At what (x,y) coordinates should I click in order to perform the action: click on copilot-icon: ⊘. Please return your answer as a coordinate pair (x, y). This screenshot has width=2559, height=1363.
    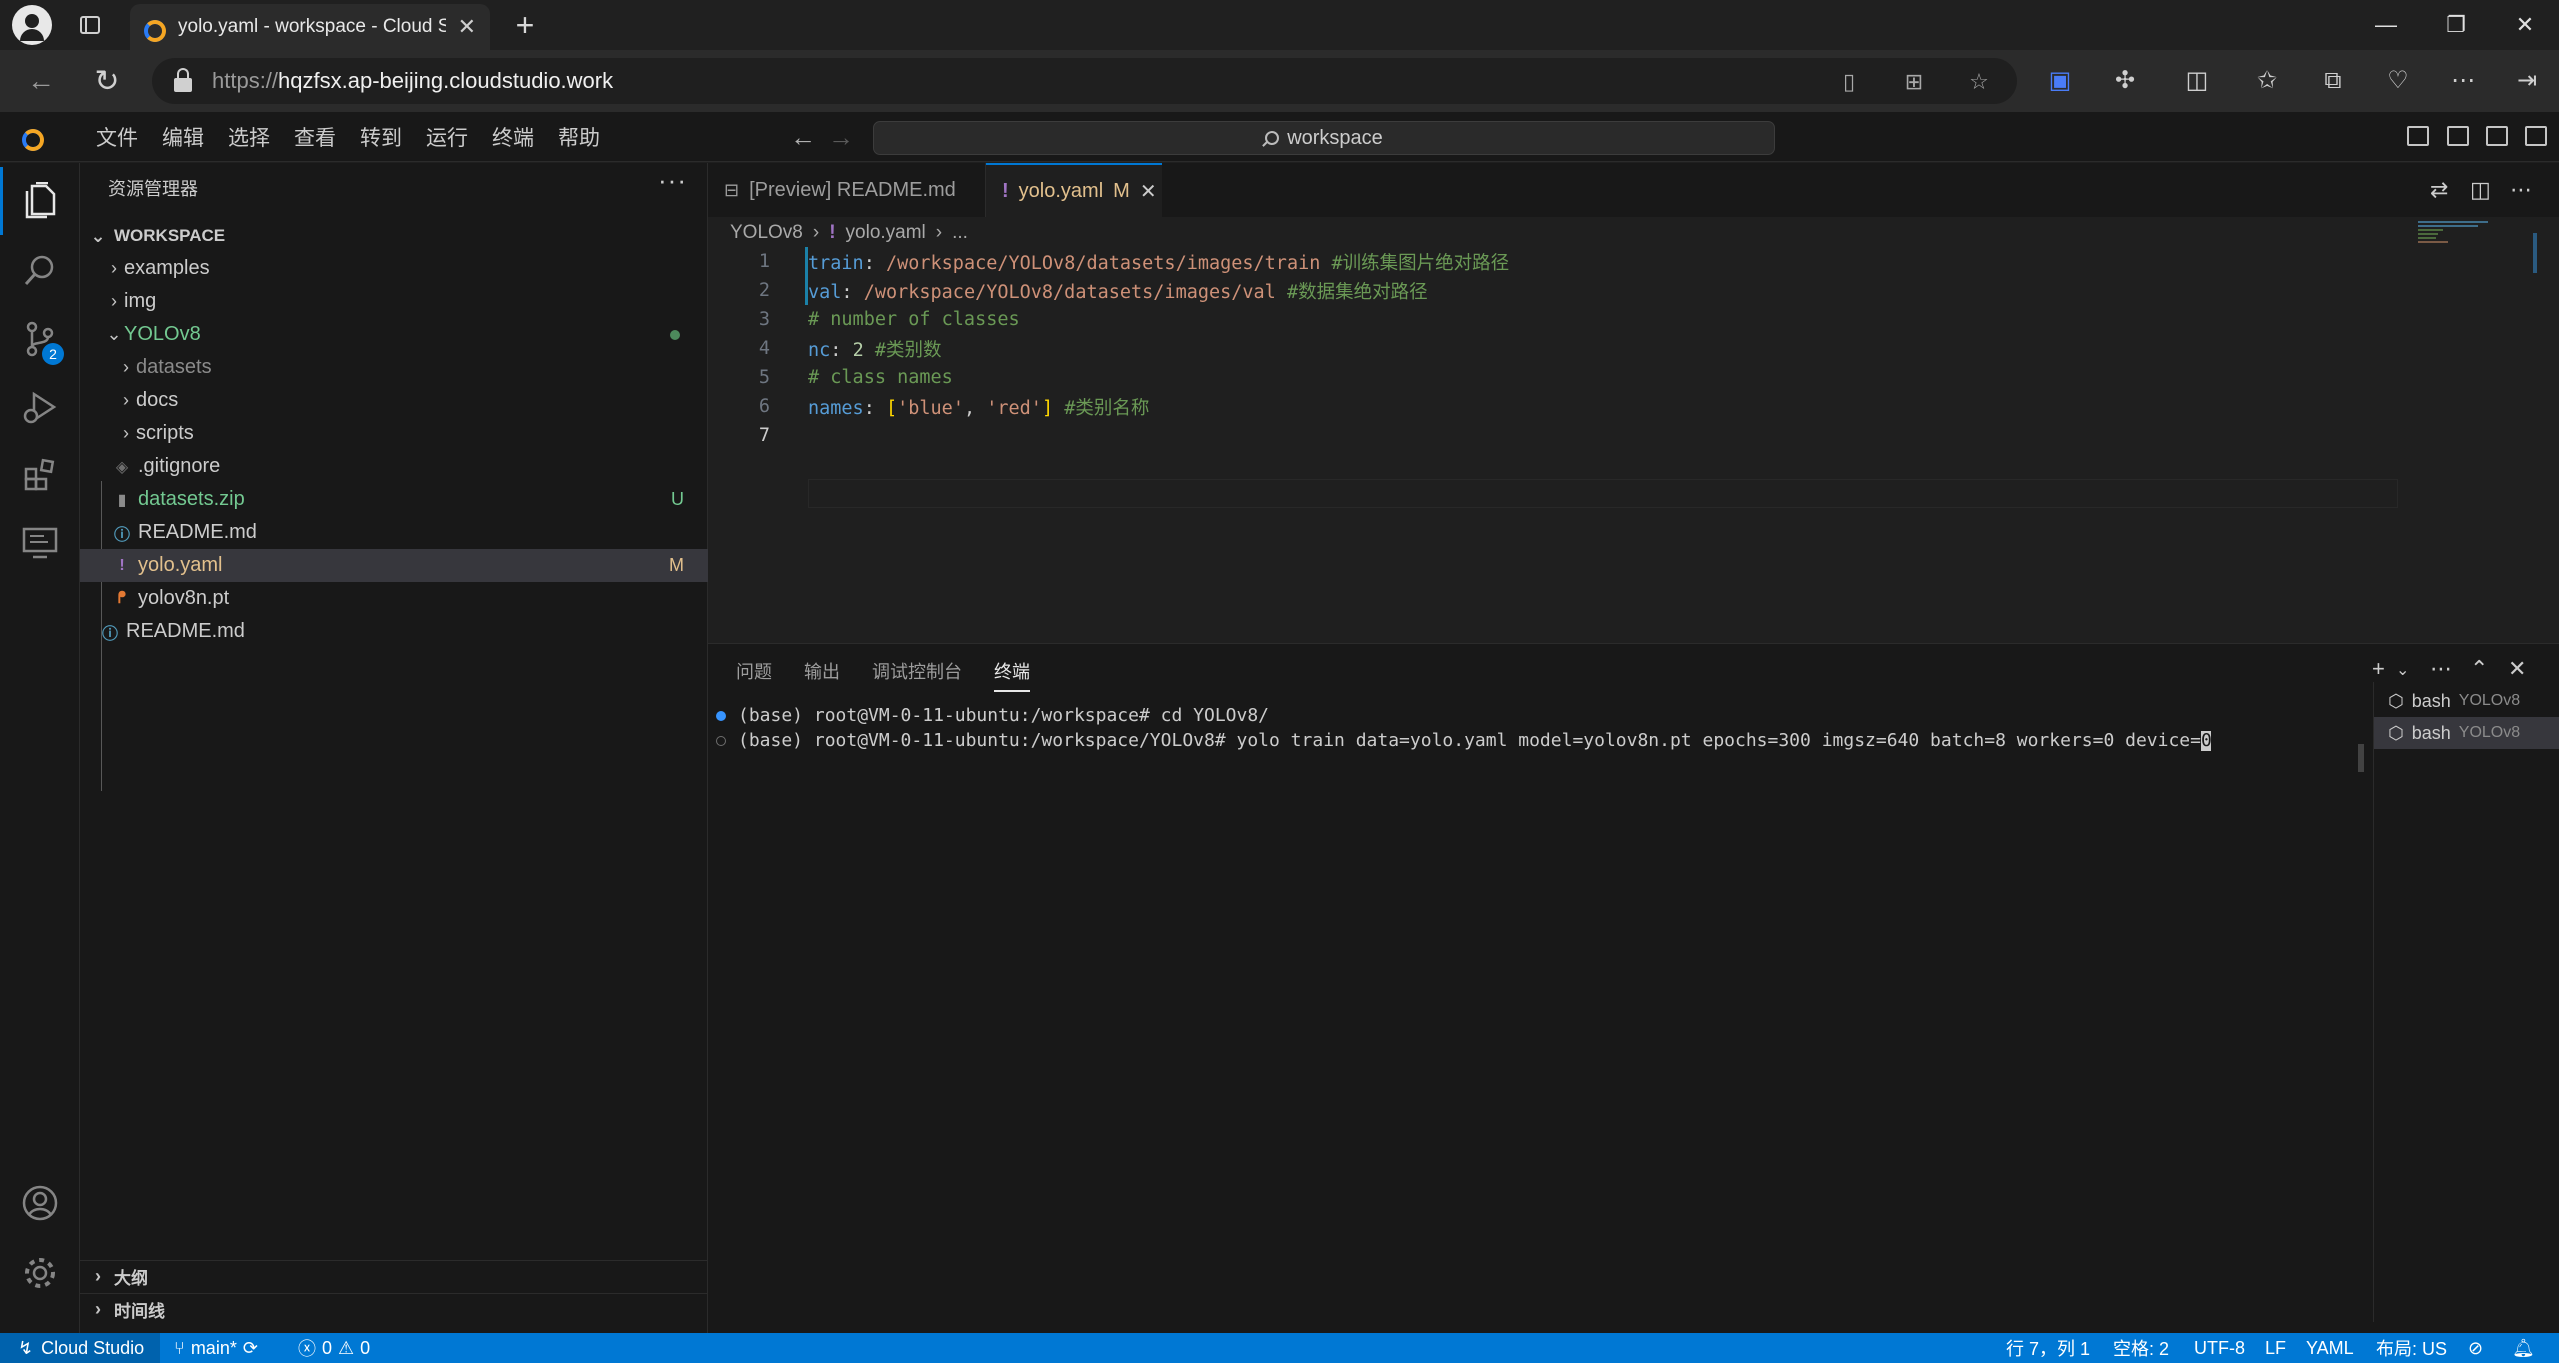
    Looking at the image, I should click on (2475, 1348).